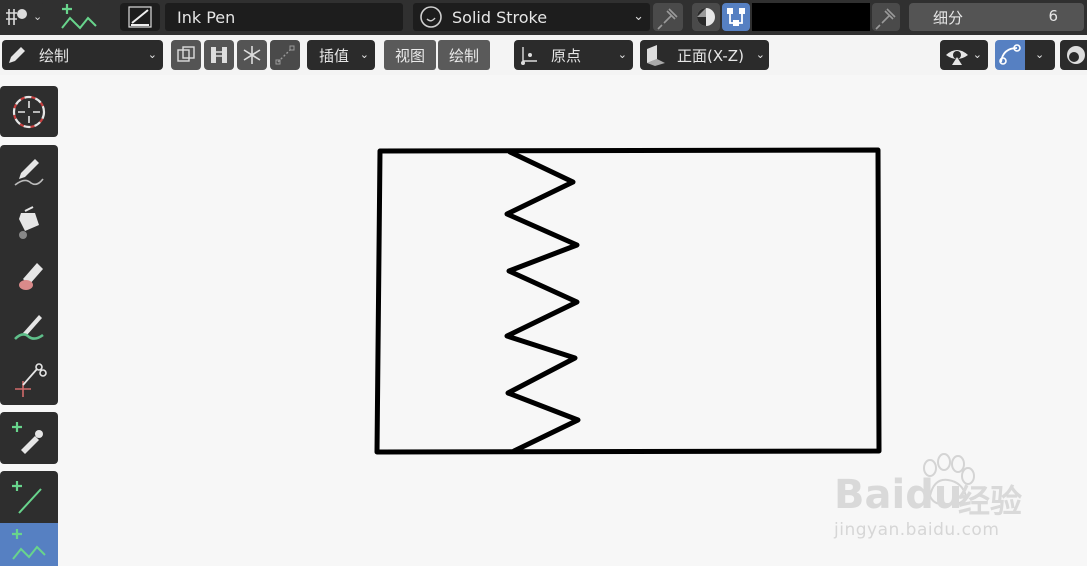  I want to click on subdivision-value: 6, so click(1053, 16).